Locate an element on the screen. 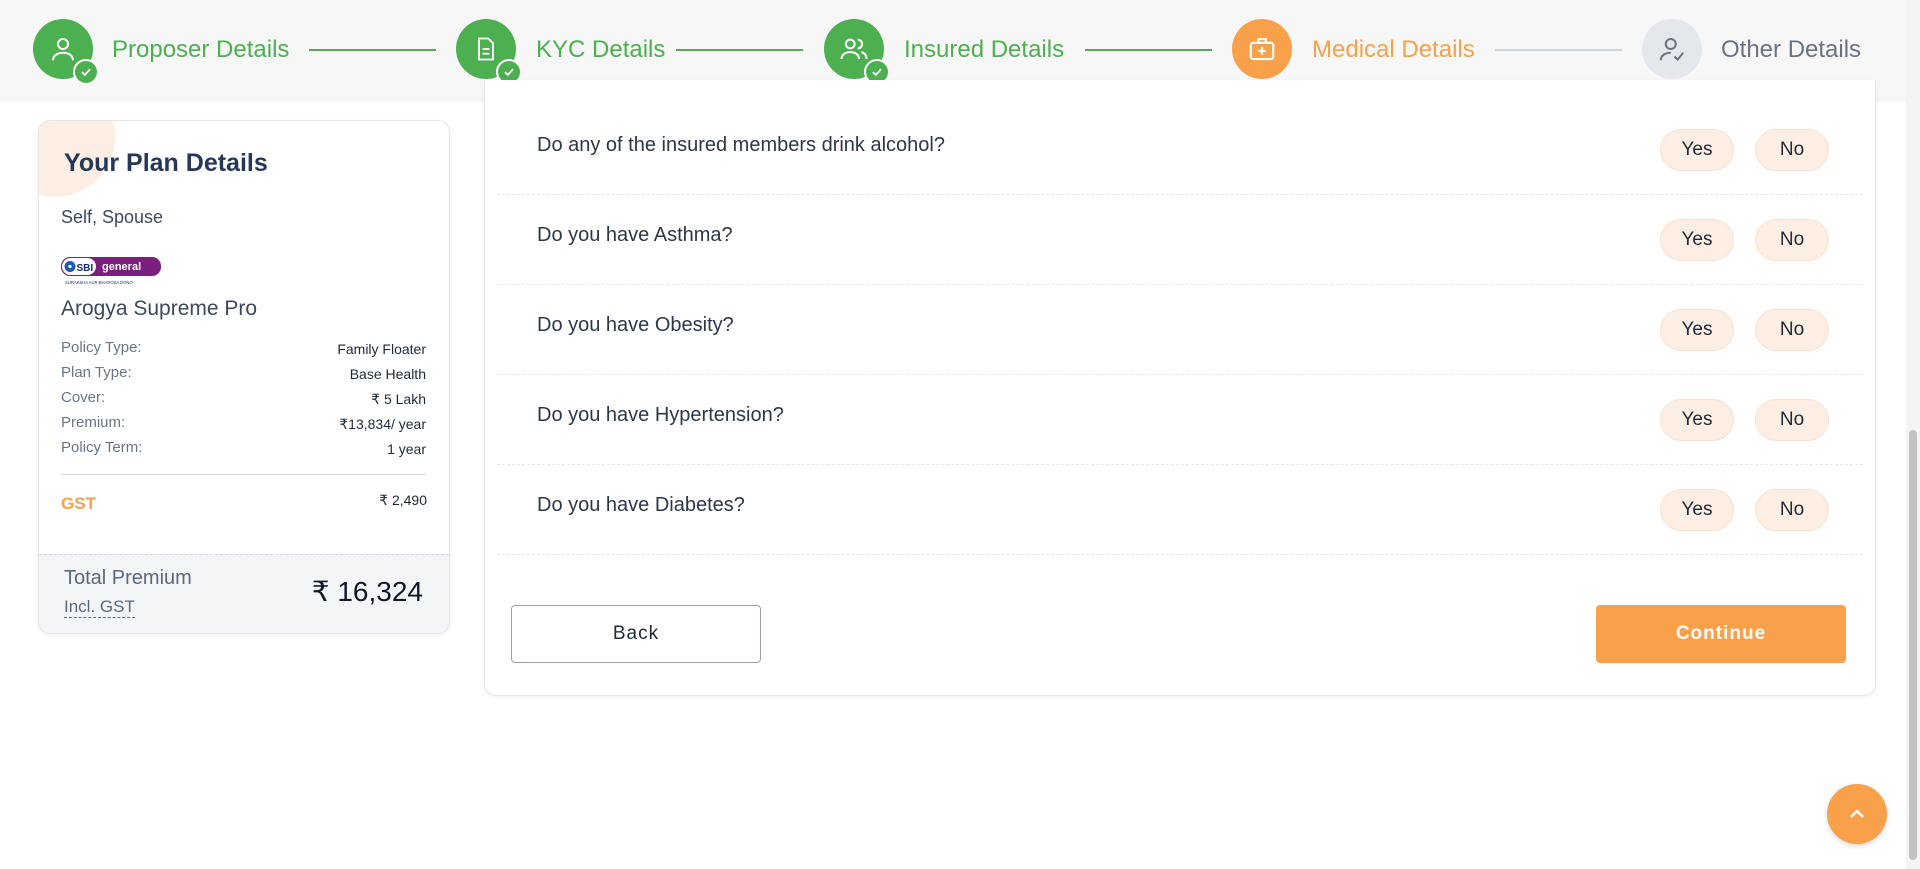 This screenshot has width=1920, height=869. detail-row-policy-term: Policy Term: 1 year is located at coordinates (243, 450).